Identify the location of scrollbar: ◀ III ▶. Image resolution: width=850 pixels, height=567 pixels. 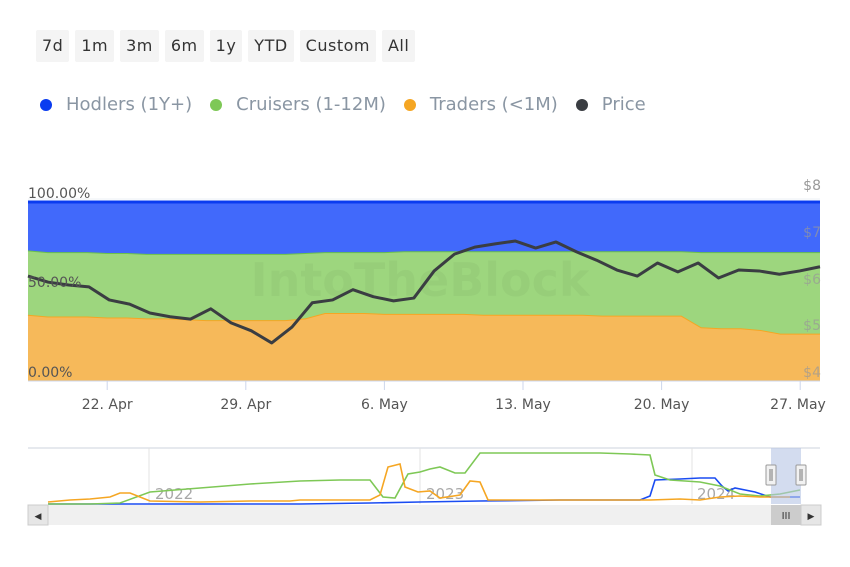
(424, 515).